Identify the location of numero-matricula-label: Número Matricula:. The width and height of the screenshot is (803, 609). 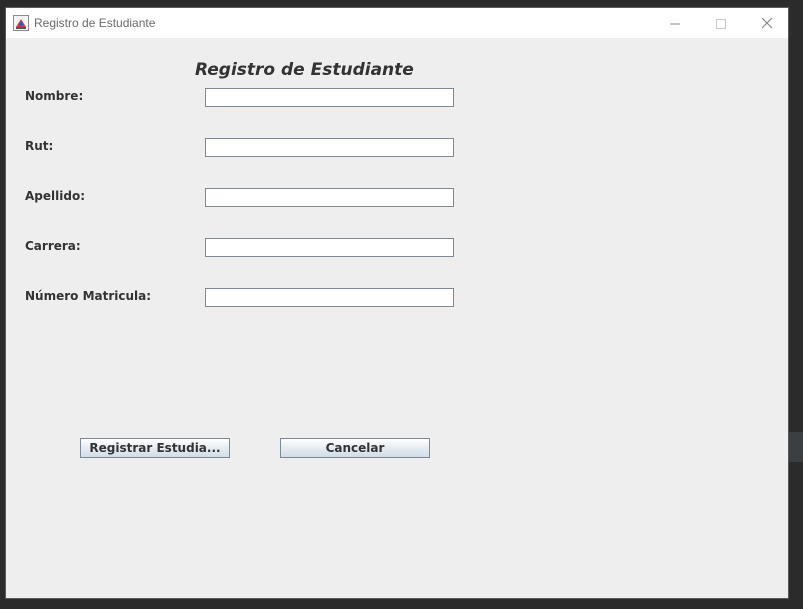
(88, 296).